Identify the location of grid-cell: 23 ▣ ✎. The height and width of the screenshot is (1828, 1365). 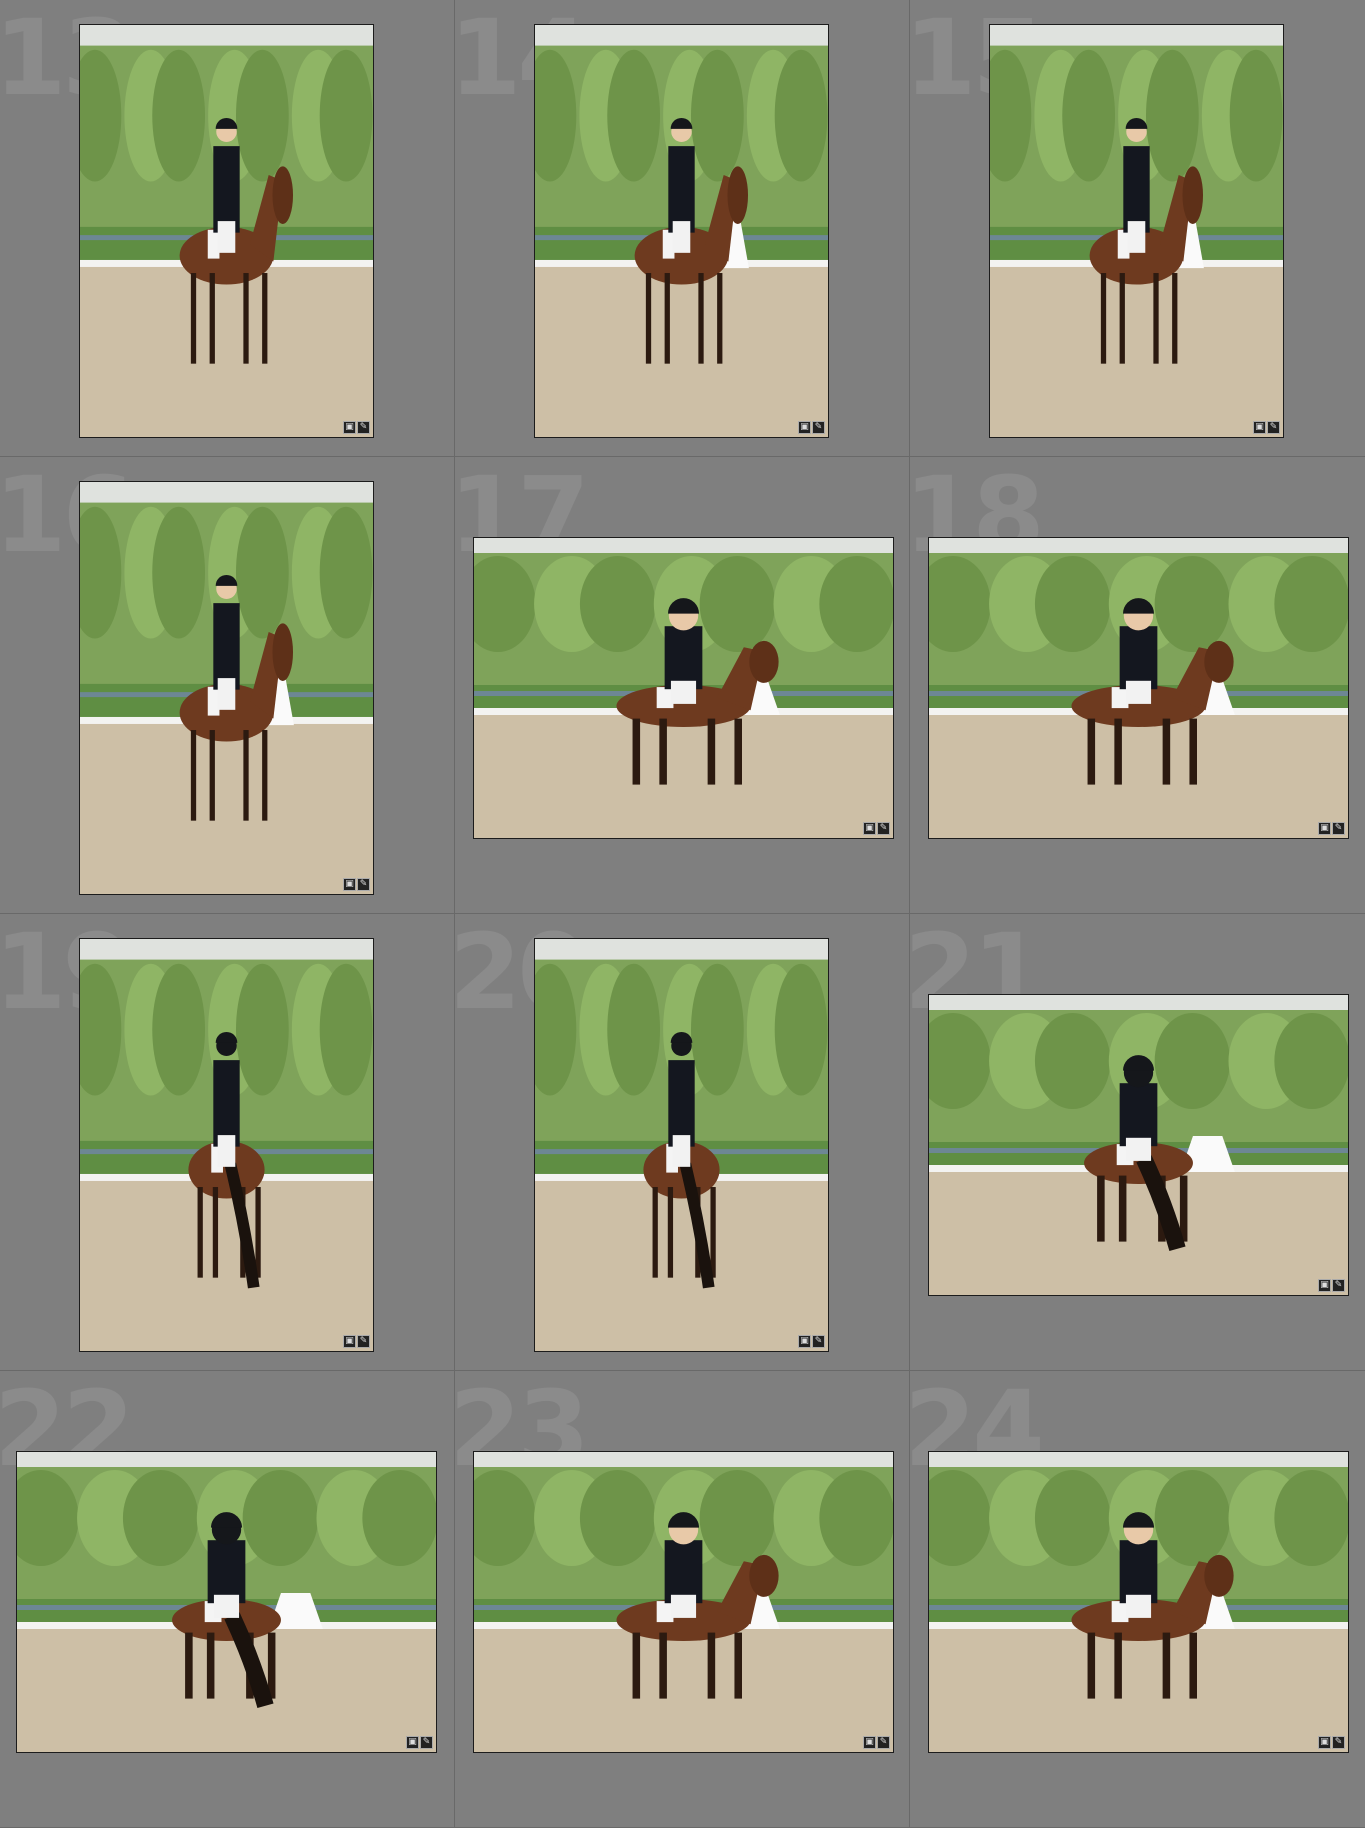
(682, 1599).